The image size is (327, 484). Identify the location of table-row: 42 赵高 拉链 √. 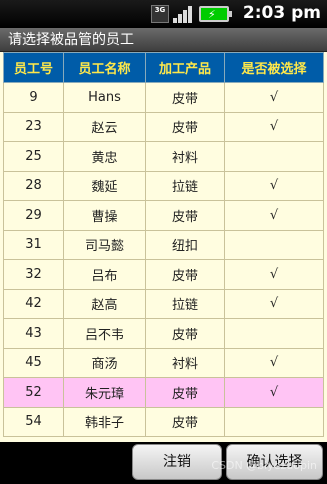
(163, 303).